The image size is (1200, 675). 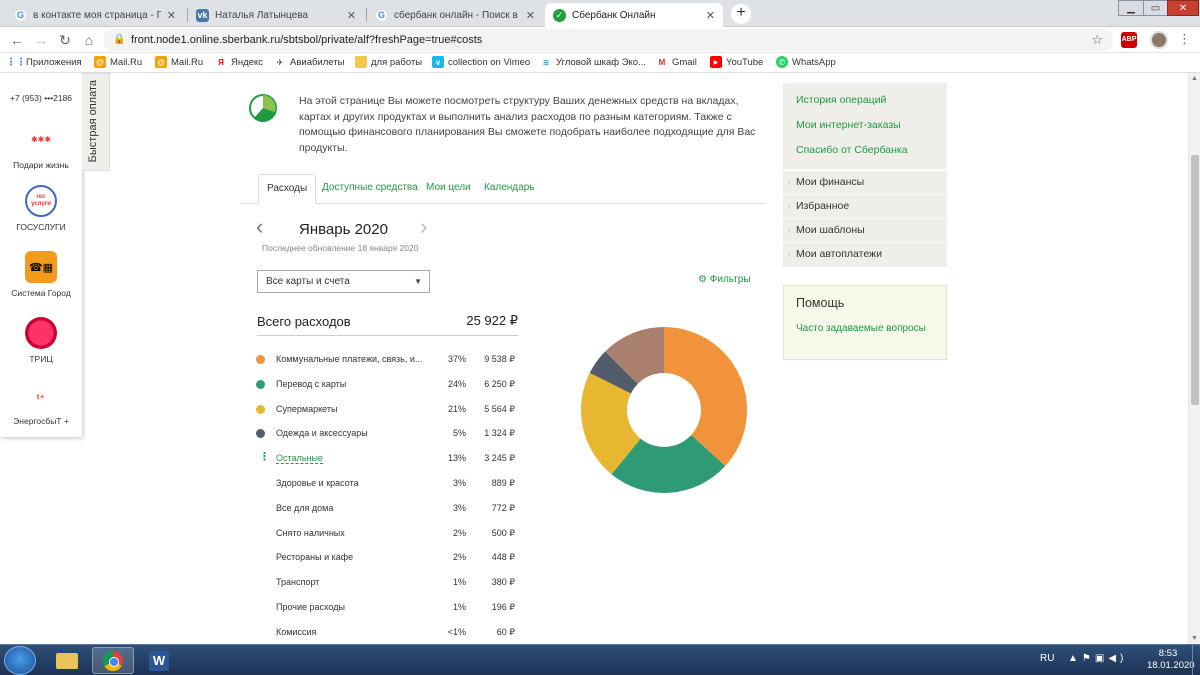 I want to click on subcategory-row: Рестораны и кафе 2% 448 ₽, so click(x=387, y=558).